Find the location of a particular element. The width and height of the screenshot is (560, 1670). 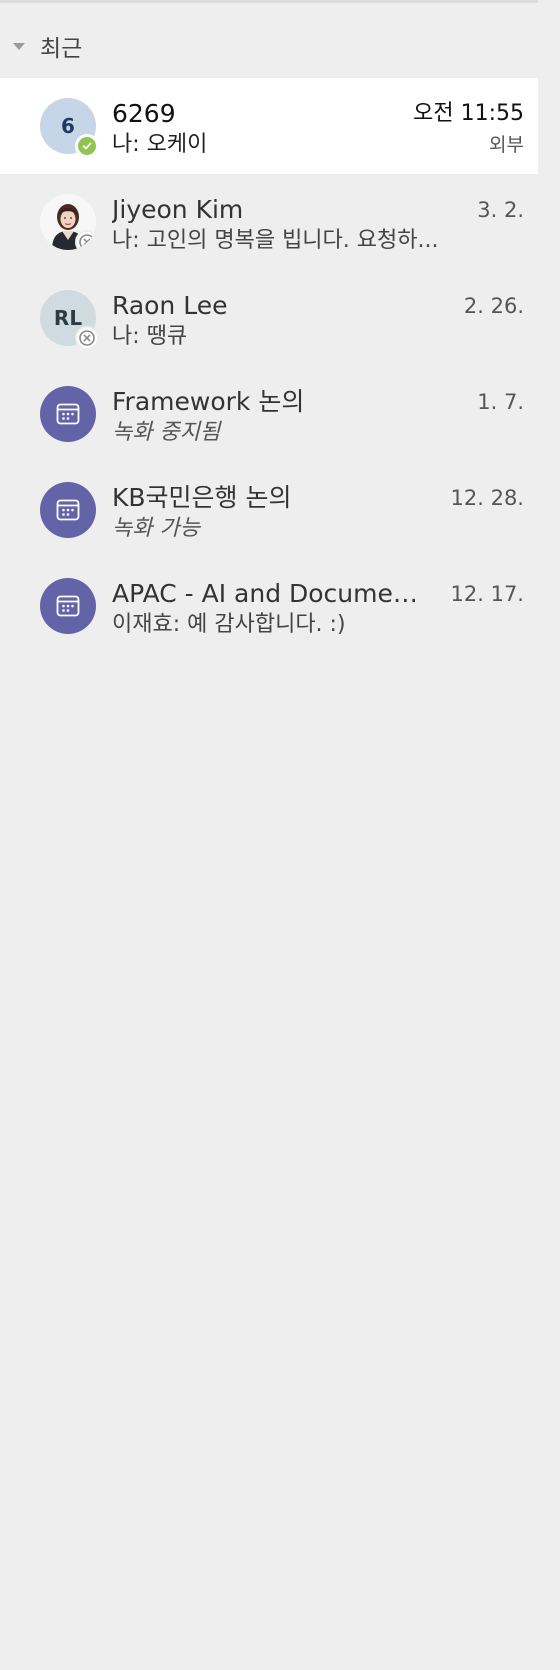

avatar-initials: RL is located at coordinates (68, 318).